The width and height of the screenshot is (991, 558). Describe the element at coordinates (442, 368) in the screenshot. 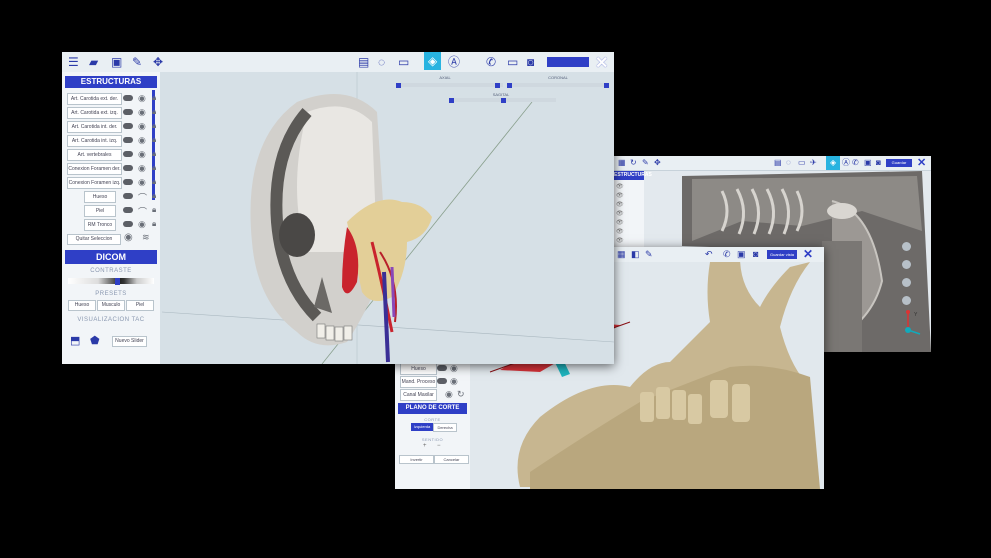

I see `layer-toggle` at that location.